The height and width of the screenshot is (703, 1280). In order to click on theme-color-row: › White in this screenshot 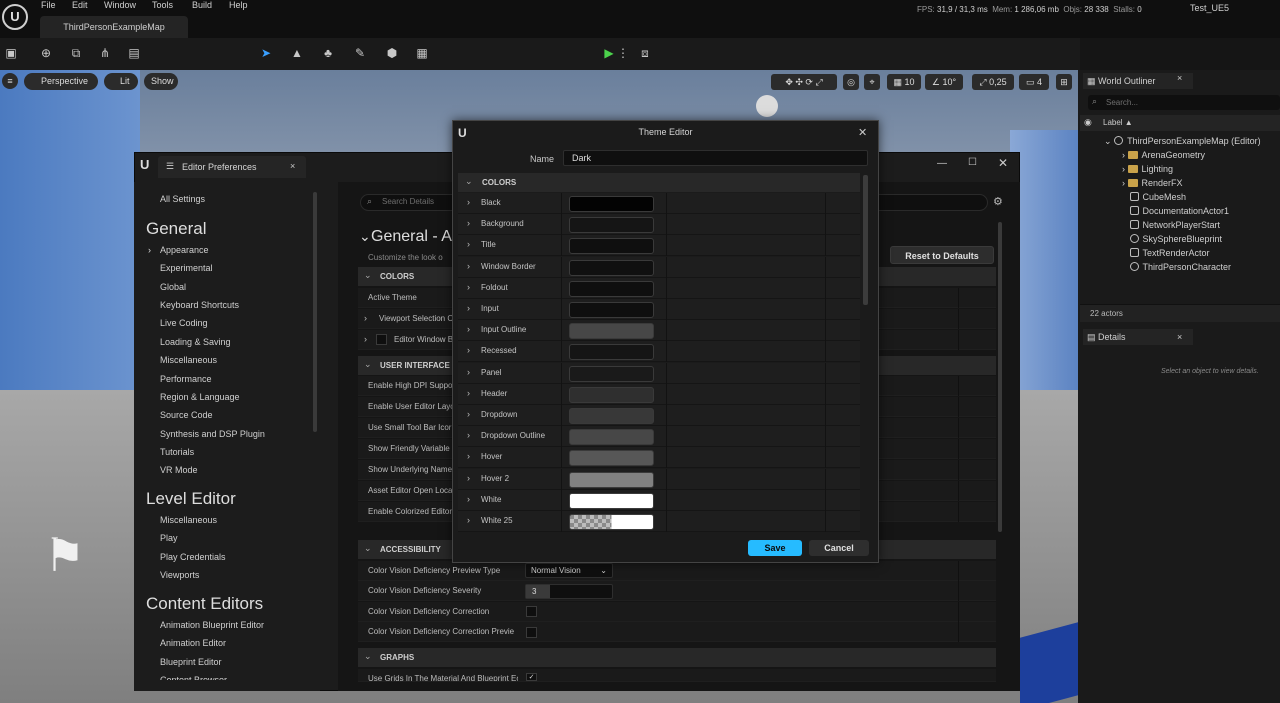, I will do `click(659, 500)`.